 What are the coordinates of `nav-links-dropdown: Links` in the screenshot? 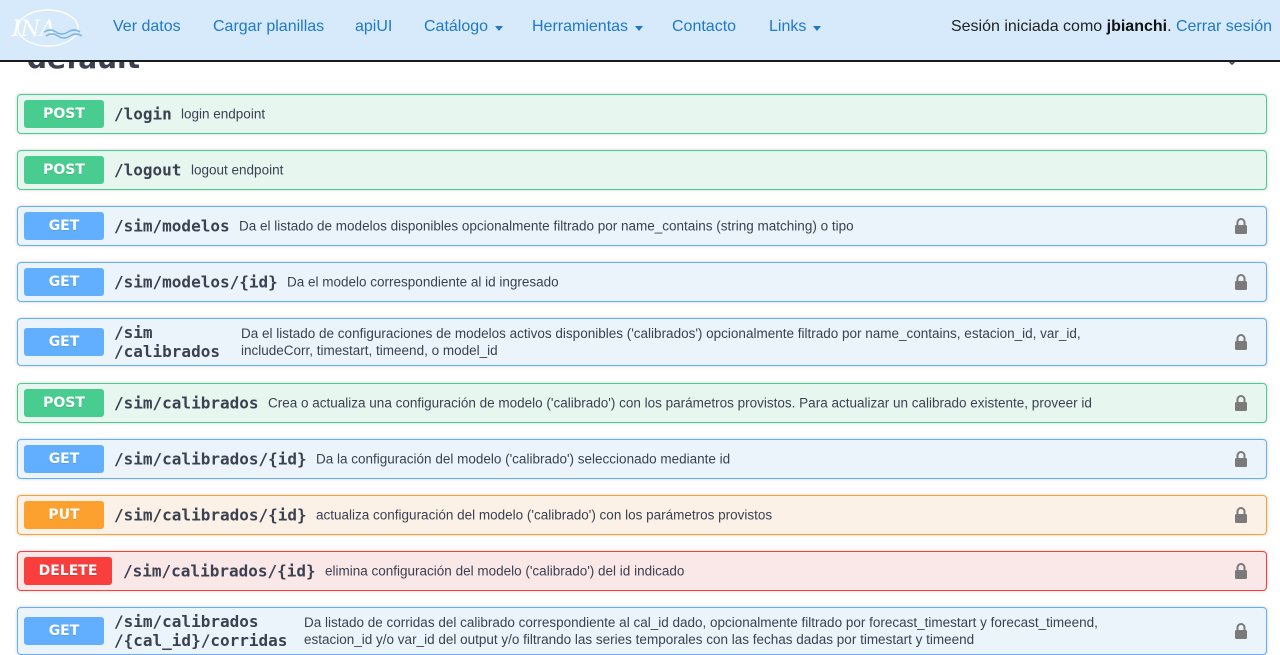 It's located at (795, 27).